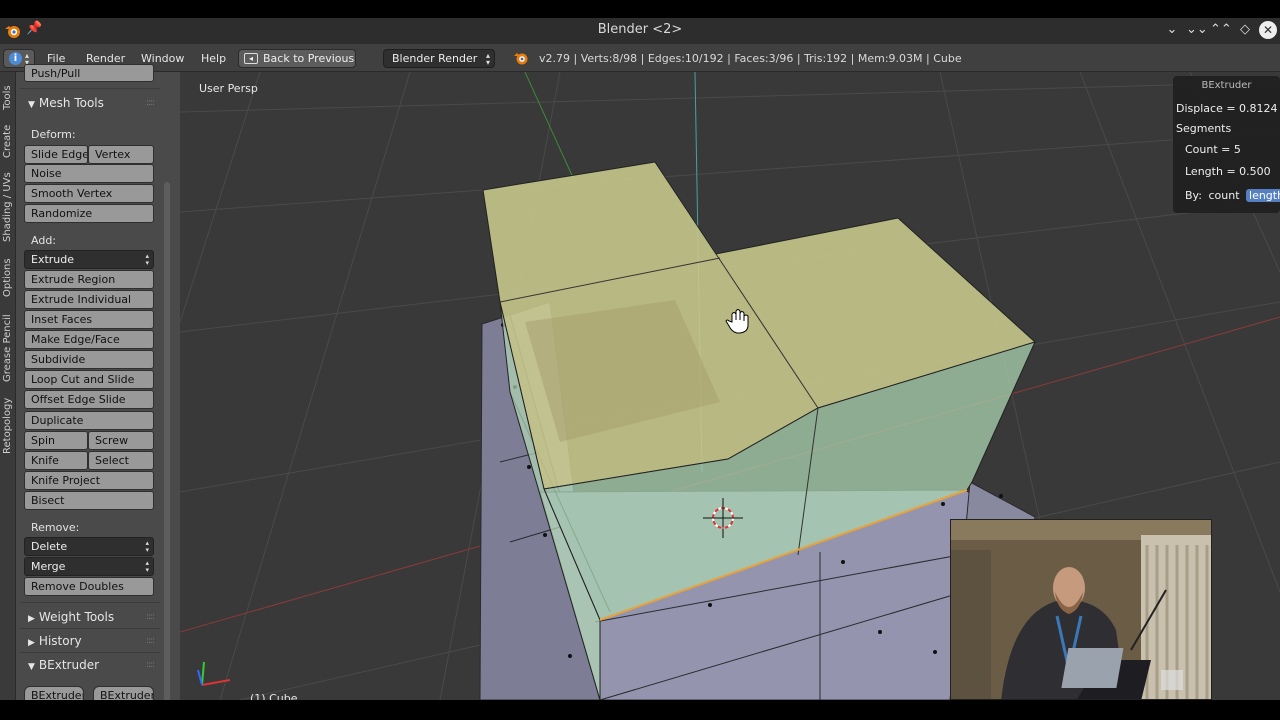  What do you see at coordinates (89, 359) in the screenshot?
I see `subdivide-button: Subdivide` at bounding box center [89, 359].